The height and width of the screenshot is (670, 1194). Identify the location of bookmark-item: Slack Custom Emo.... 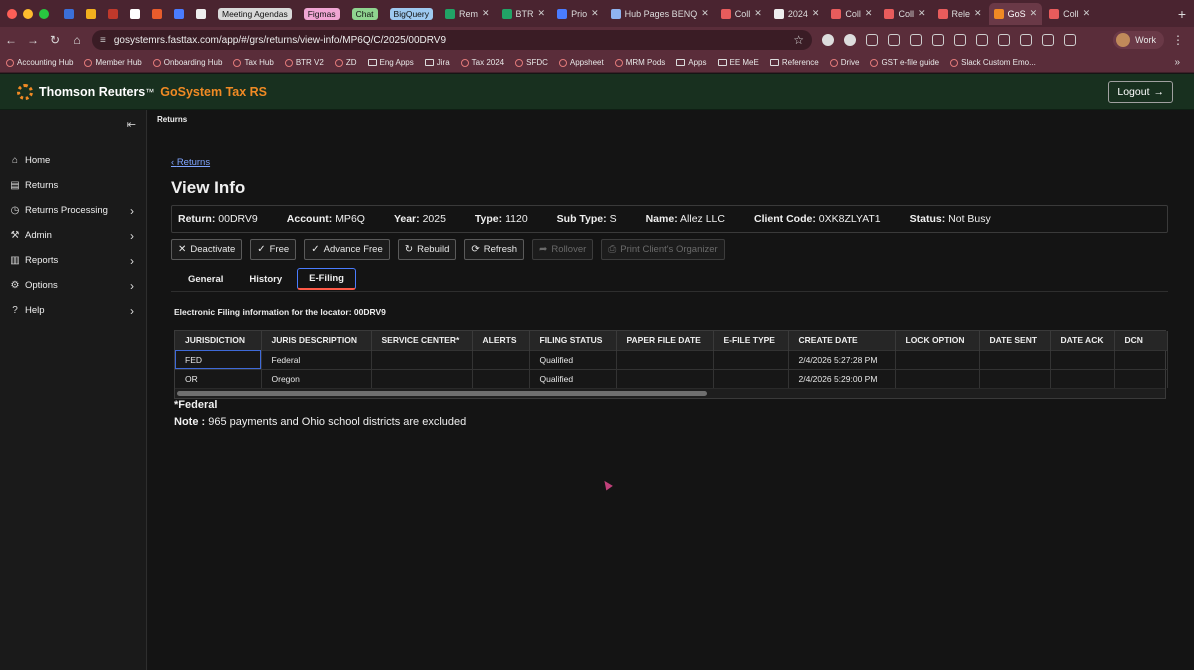
(993, 62).